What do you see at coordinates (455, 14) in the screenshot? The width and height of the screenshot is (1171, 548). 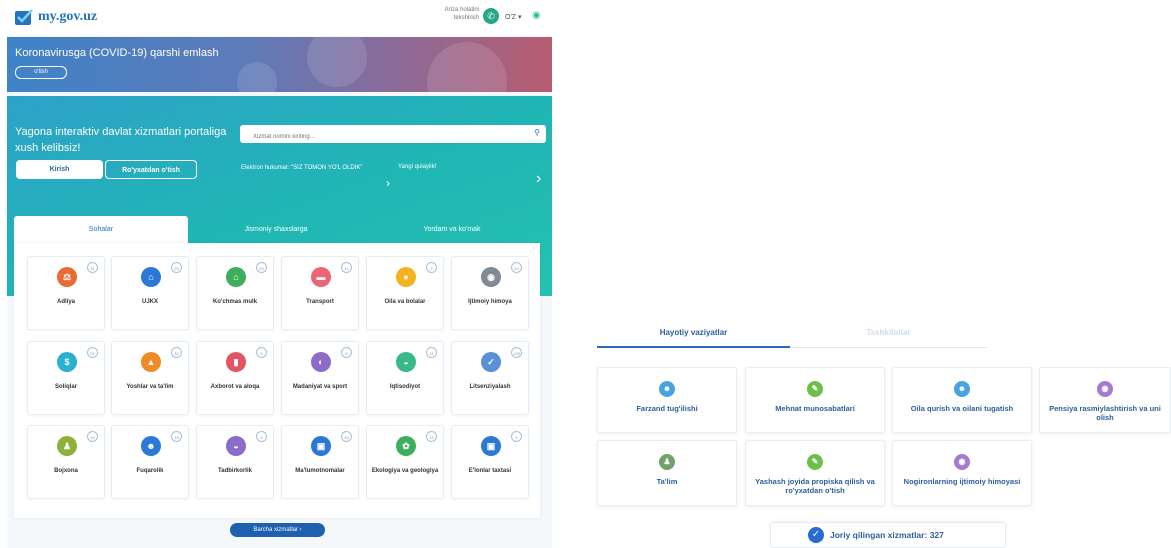 I see `check-application-status-link: Ariza holatini tekshirish` at bounding box center [455, 14].